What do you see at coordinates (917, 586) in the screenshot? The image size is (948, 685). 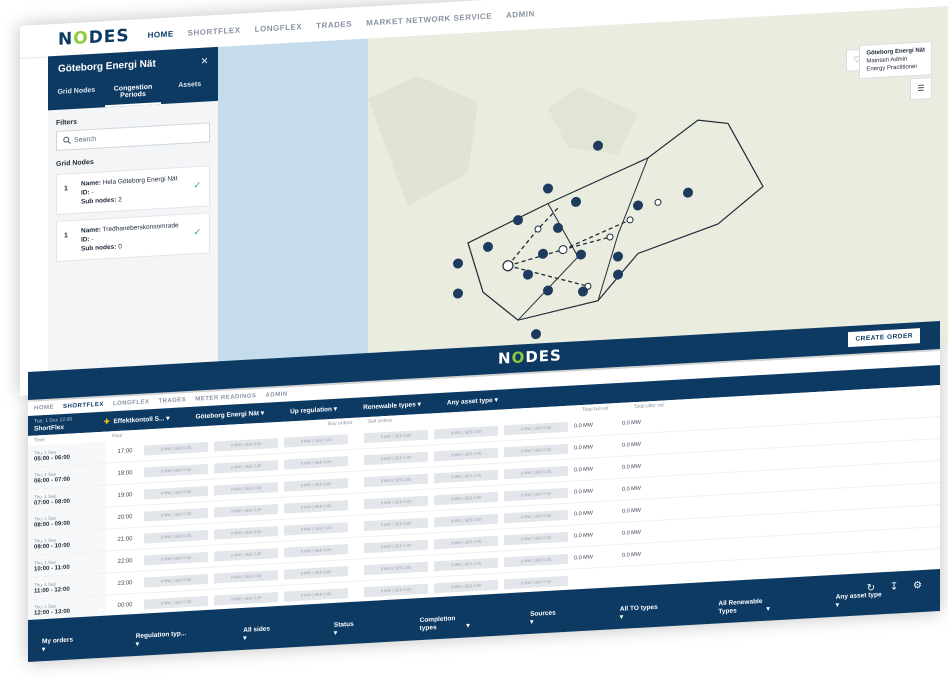 I see `settings-icon: ⚙` at bounding box center [917, 586].